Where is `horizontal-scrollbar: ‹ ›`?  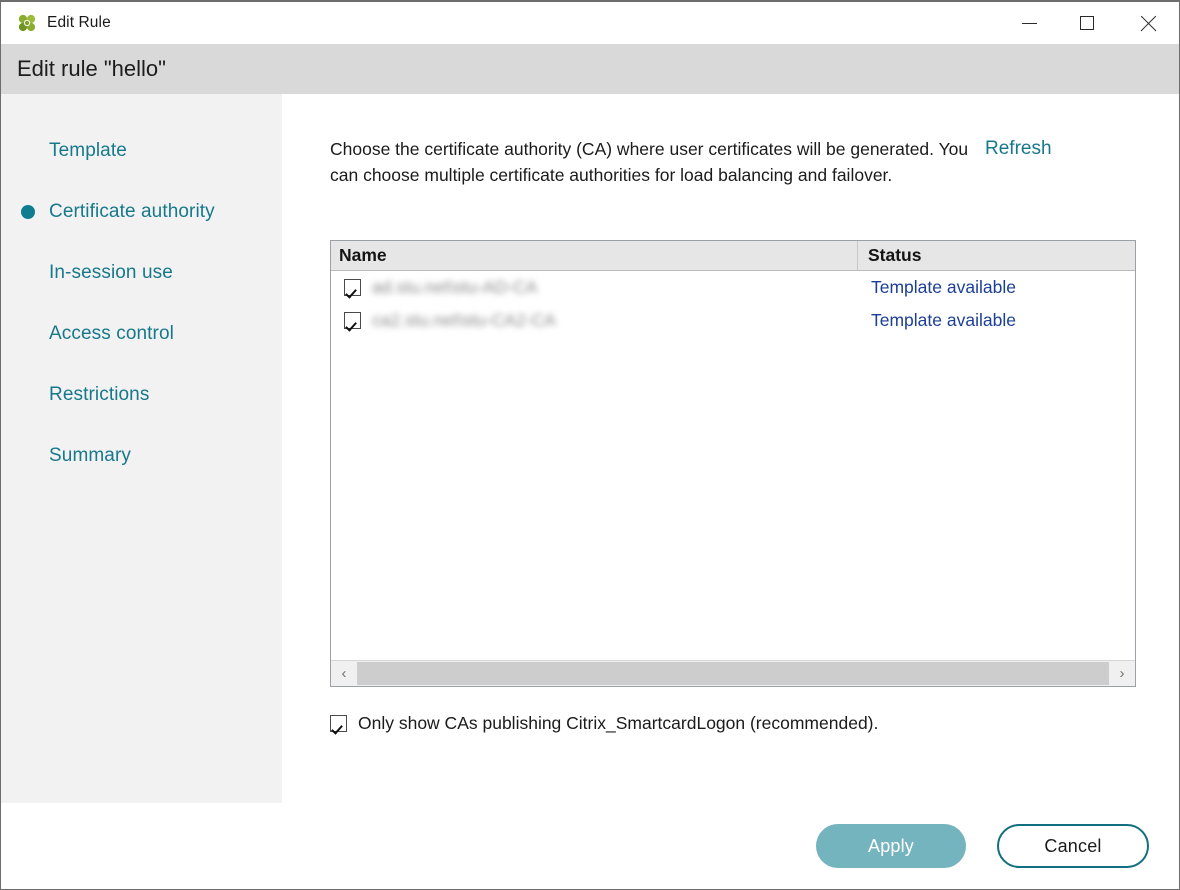
horizontal-scrollbar: ‹ › is located at coordinates (733, 673).